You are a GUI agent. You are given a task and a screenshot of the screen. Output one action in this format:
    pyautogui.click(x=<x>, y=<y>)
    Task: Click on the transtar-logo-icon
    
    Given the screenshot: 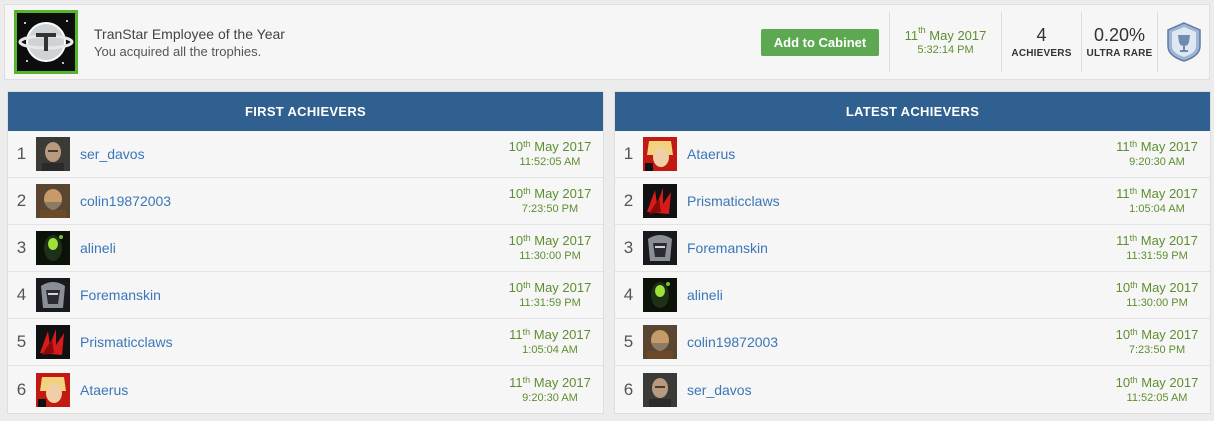 What is the action you would take?
    pyautogui.click(x=46, y=42)
    